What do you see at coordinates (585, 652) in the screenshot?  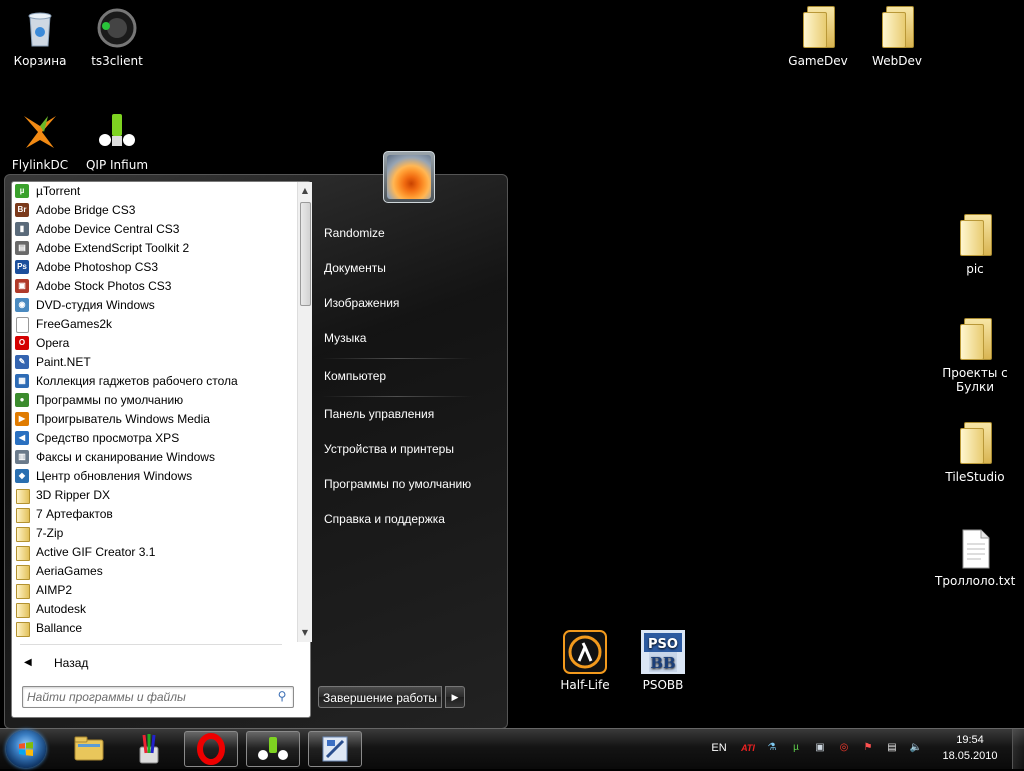 I see `half-life-icon` at bounding box center [585, 652].